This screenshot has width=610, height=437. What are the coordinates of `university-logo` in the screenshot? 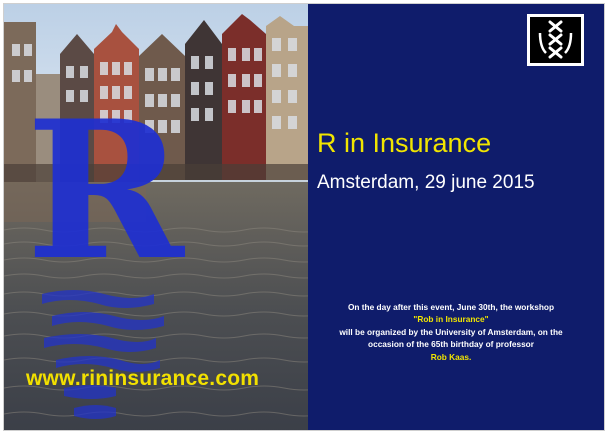 It's located at (555, 40).